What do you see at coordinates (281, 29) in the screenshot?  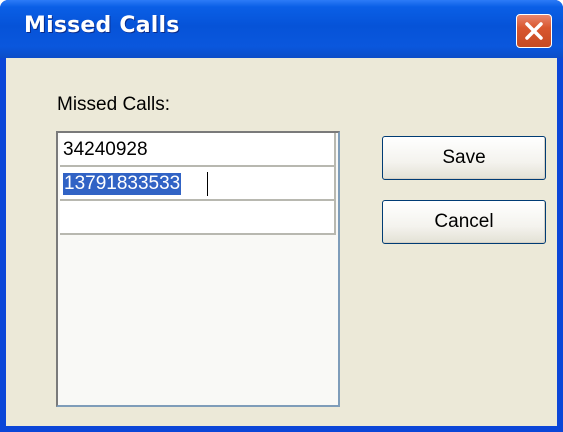 I see `title-bar: Missed Calls` at bounding box center [281, 29].